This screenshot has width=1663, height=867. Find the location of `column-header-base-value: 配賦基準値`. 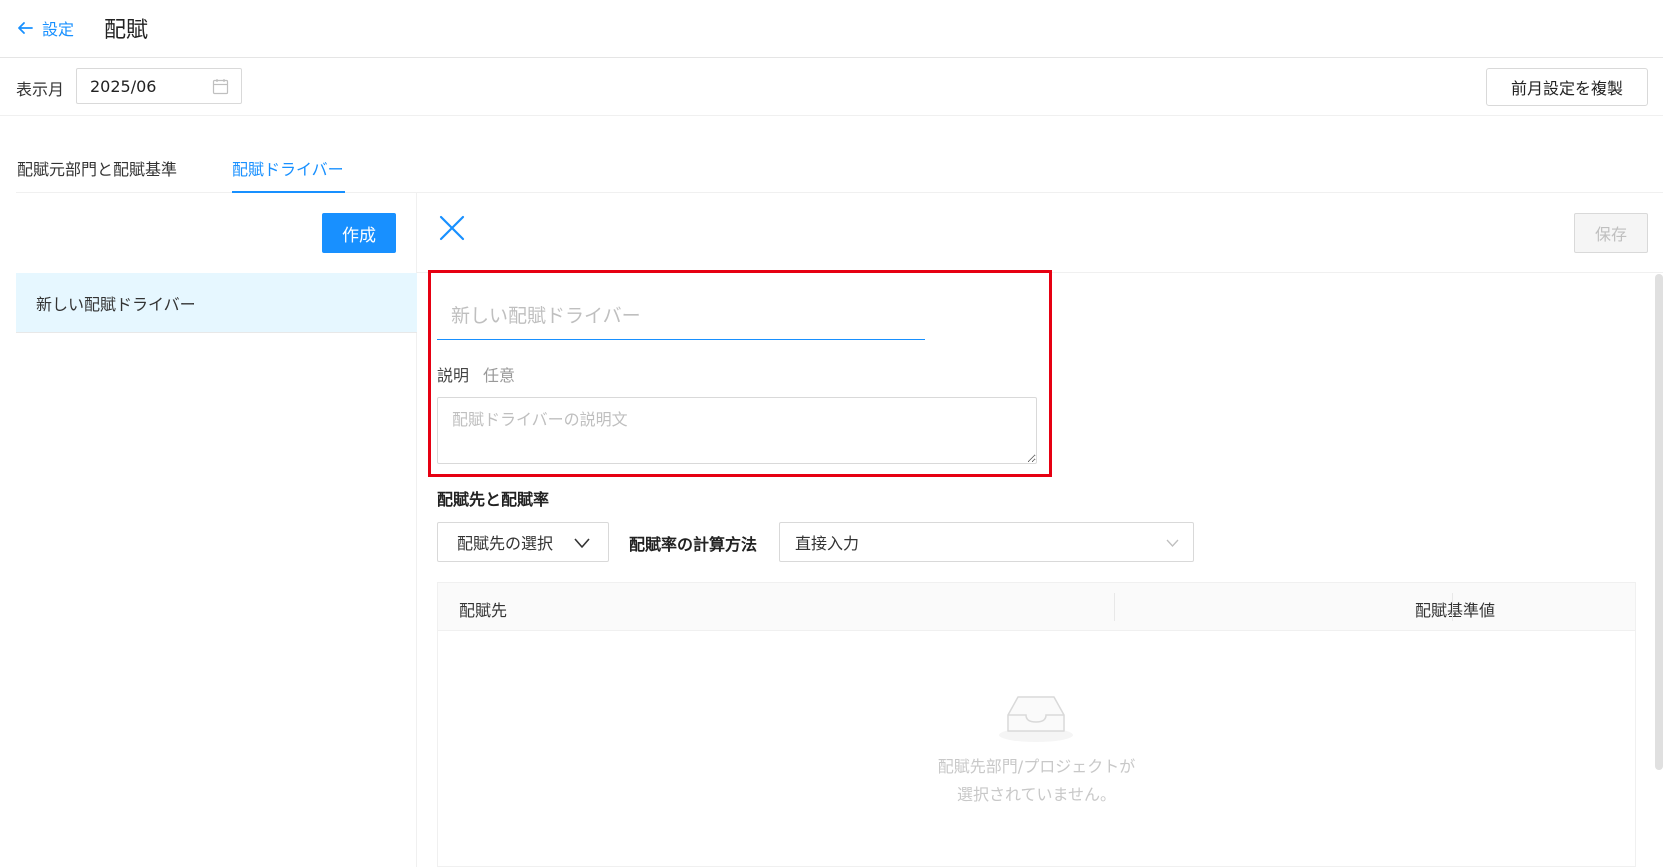

column-header-base-value: 配賦基準値 is located at coordinates (1454, 610).